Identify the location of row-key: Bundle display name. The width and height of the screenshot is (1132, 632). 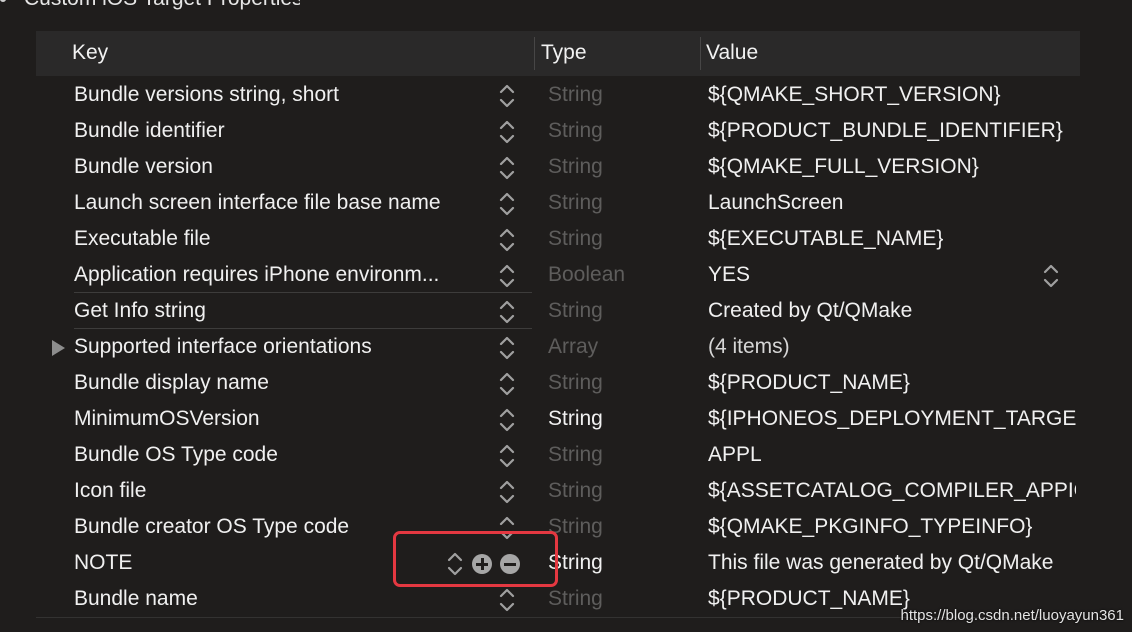
(284, 383).